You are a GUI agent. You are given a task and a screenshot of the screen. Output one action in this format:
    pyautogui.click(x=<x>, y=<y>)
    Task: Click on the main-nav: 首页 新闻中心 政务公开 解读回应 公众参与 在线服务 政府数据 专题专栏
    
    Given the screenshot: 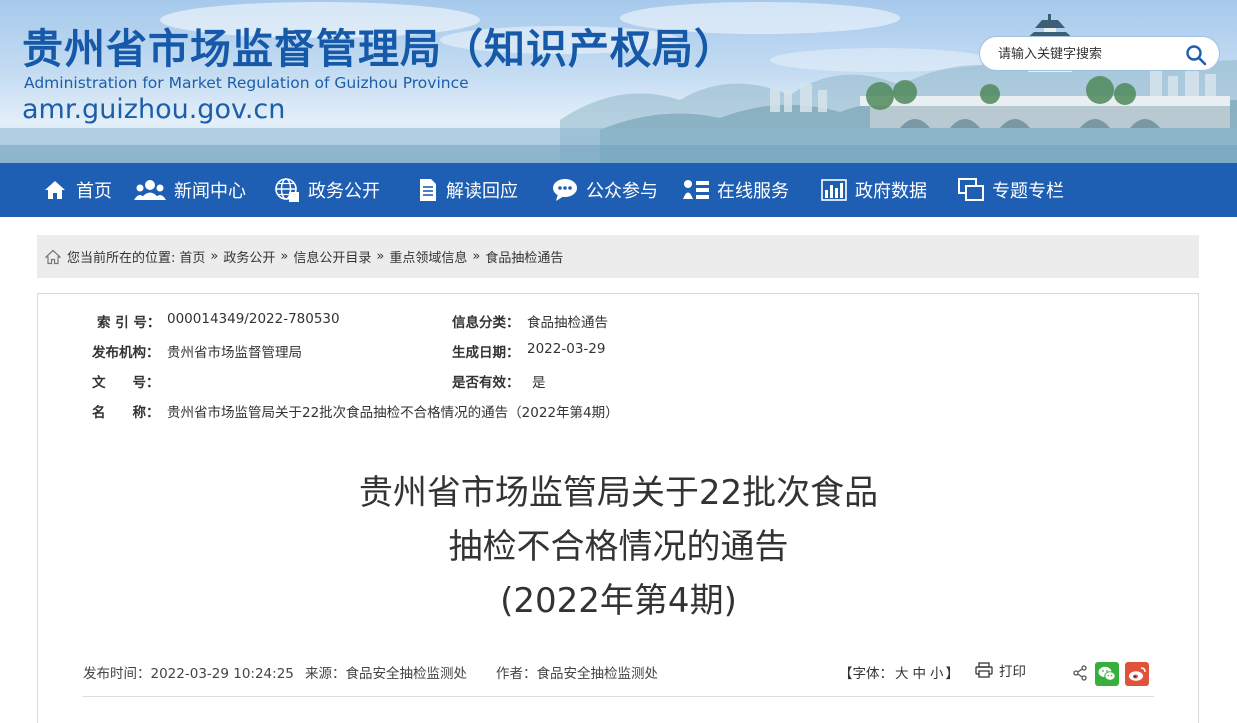 What is the action you would take?
    pyautogui.click(x=618, y=190)
    